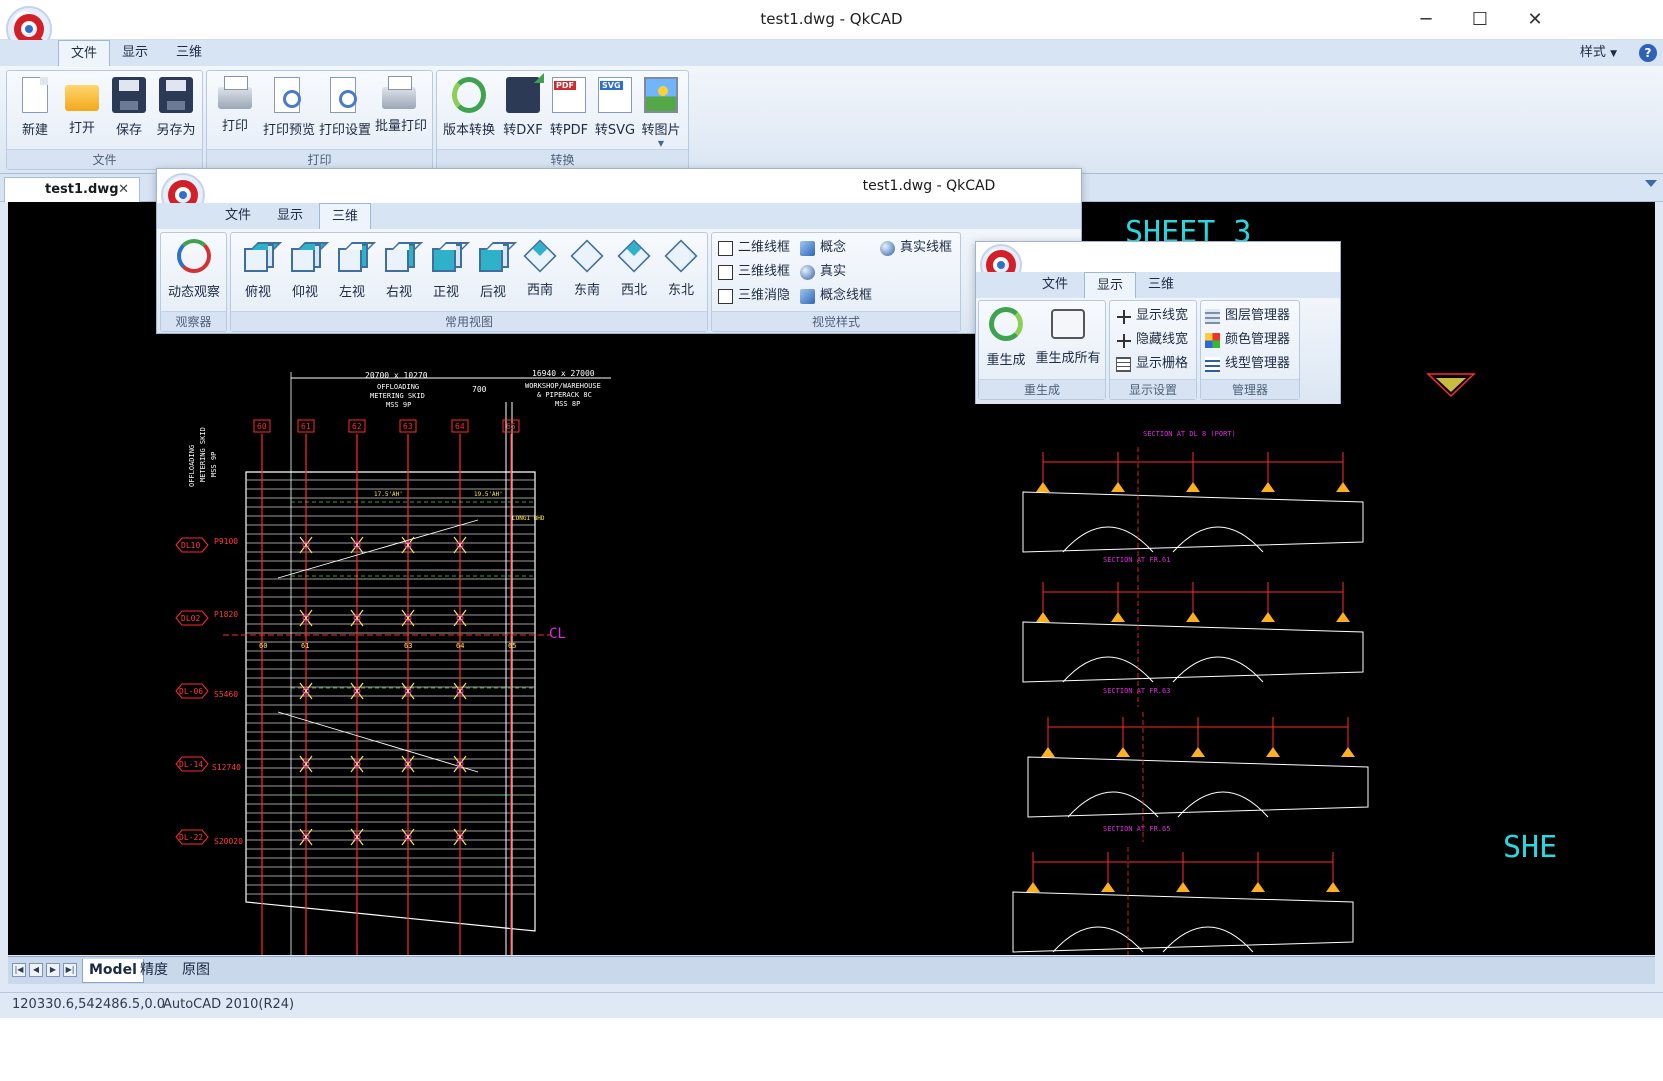 The width and height of the screenshot is (1663, 1081). I want to click on row-label: 63, so click(408, 646).